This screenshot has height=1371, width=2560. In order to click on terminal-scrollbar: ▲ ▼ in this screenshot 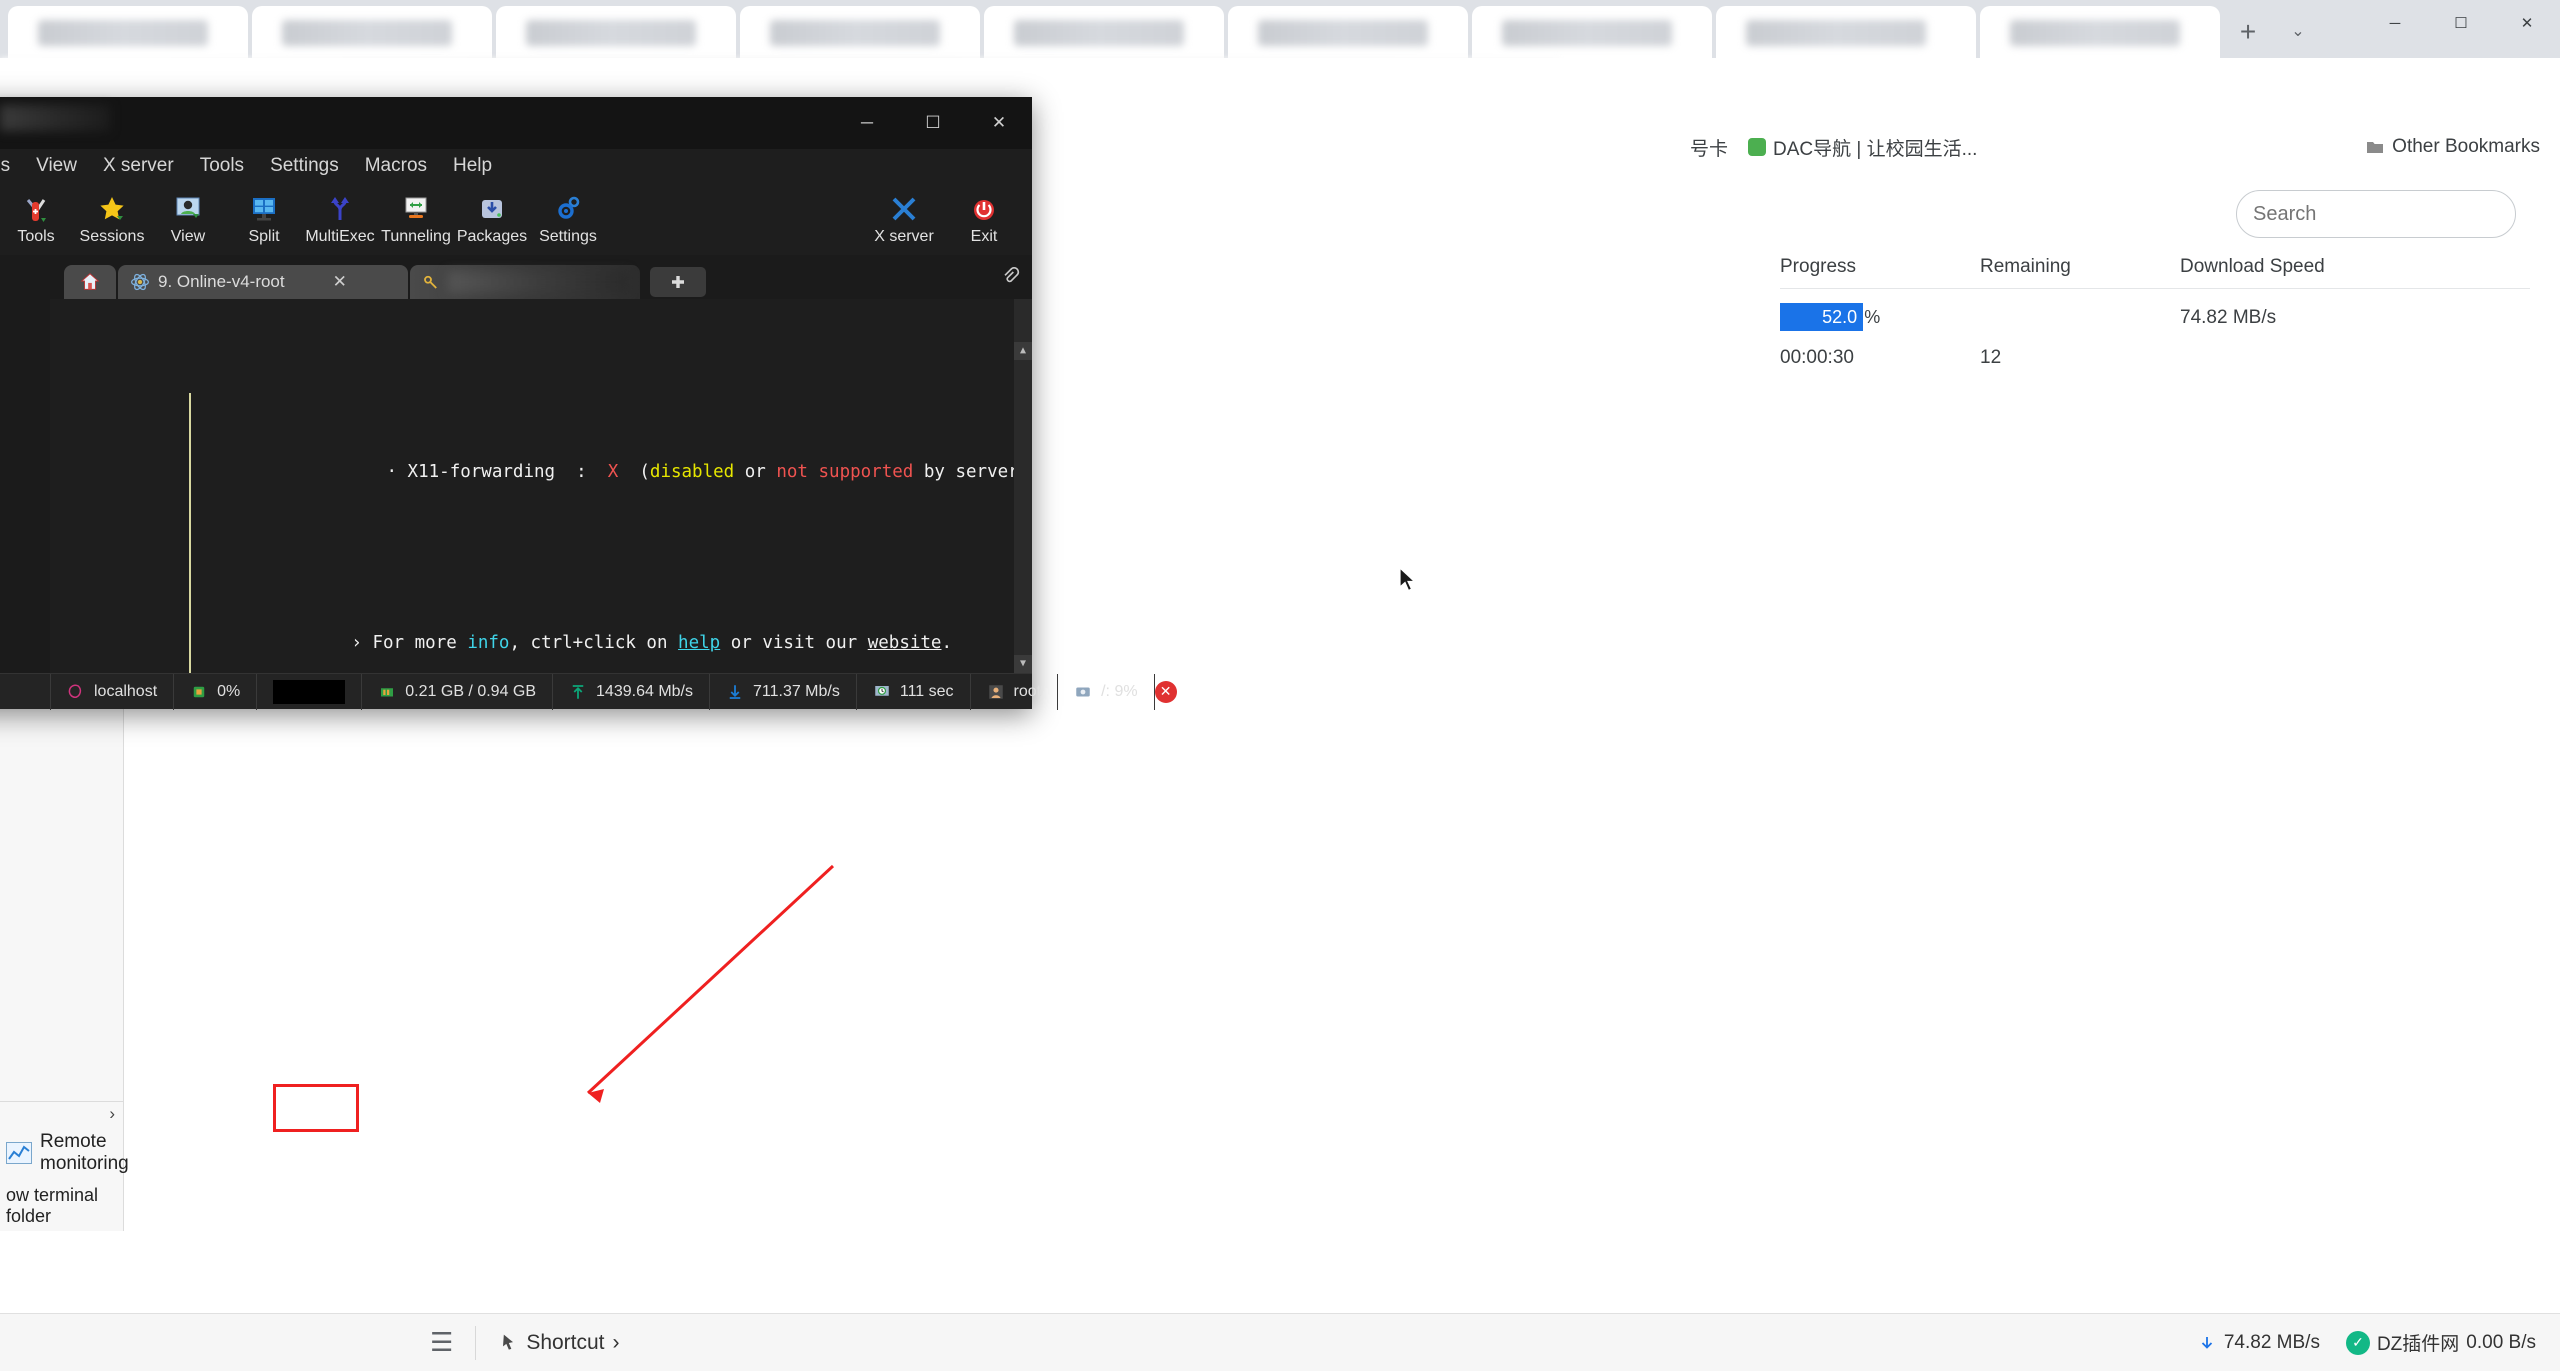, I will do `click(1023, 486)`.